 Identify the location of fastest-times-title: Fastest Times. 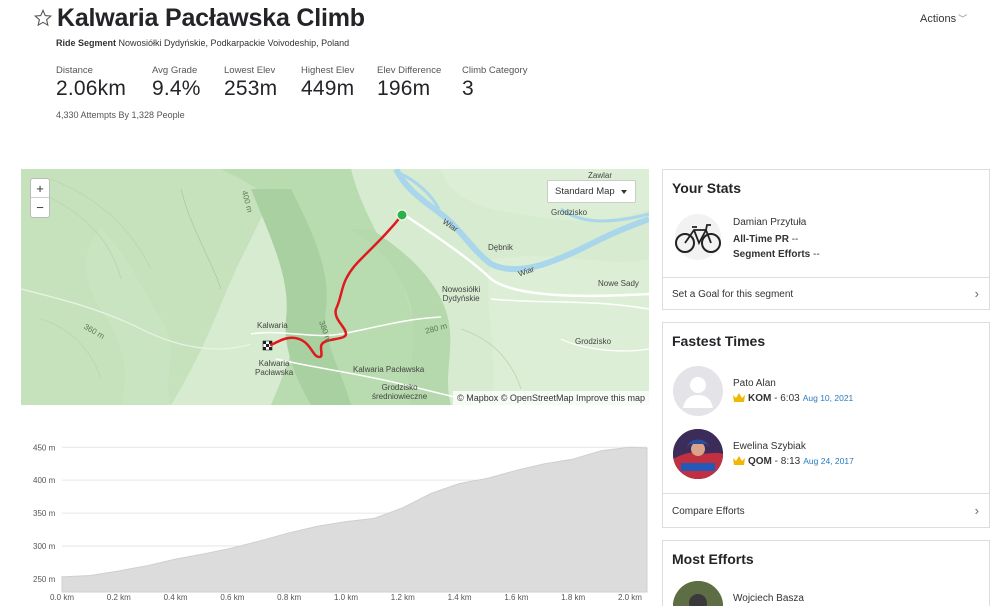
(719, 341).